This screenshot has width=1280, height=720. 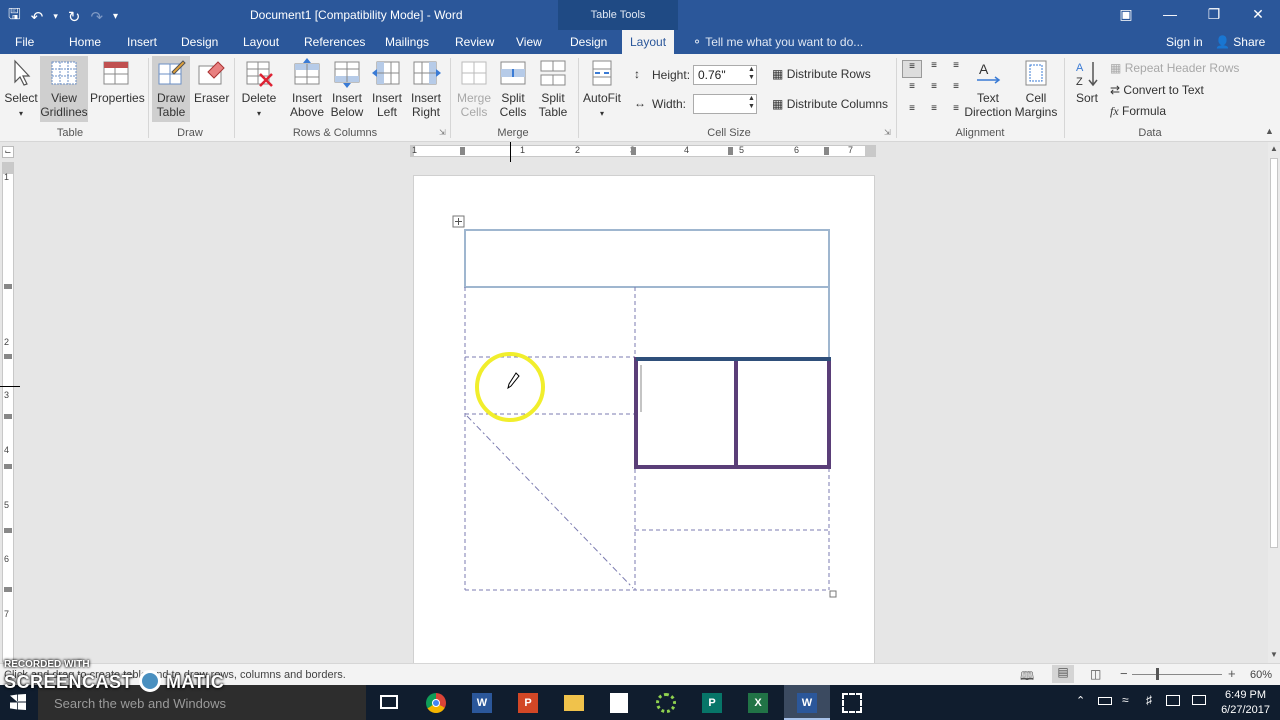 I want to click on table-resize-handle, so click(x=833, y=594).